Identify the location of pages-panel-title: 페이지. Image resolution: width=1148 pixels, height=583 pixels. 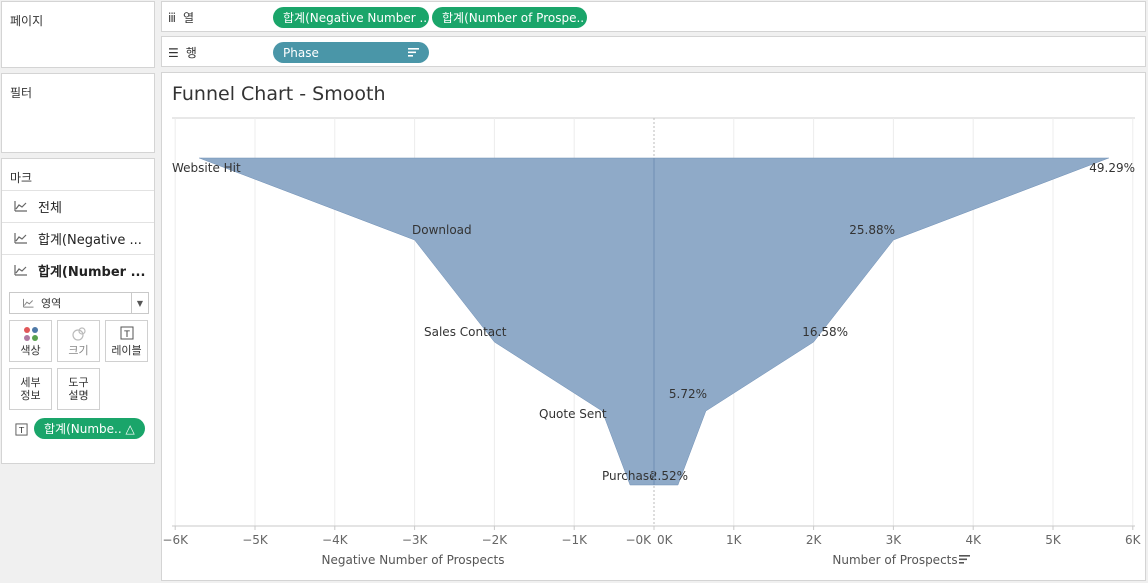
(27, 21).